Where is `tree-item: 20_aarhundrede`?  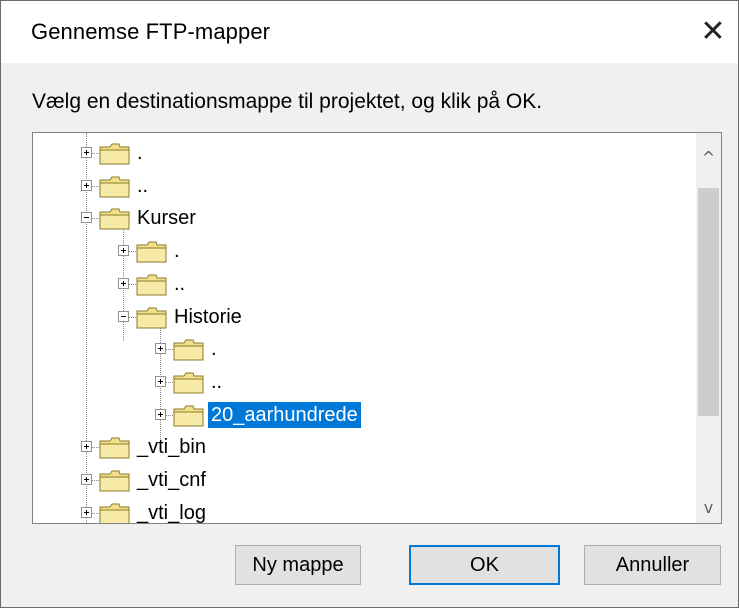 tree-item: 20_aarhundrede is located at coordinates (363, 416).